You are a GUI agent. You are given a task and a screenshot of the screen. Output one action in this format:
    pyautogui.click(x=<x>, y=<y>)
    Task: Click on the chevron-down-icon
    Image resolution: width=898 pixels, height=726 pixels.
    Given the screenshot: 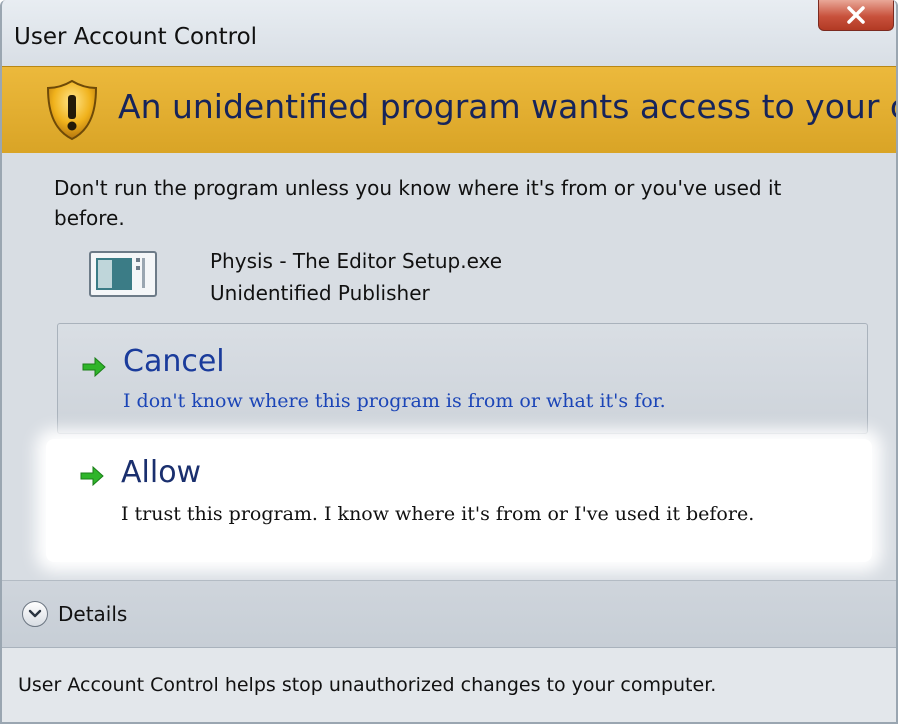 What is the action you would take?
    pyautogui.click(x=35, y=613)
    